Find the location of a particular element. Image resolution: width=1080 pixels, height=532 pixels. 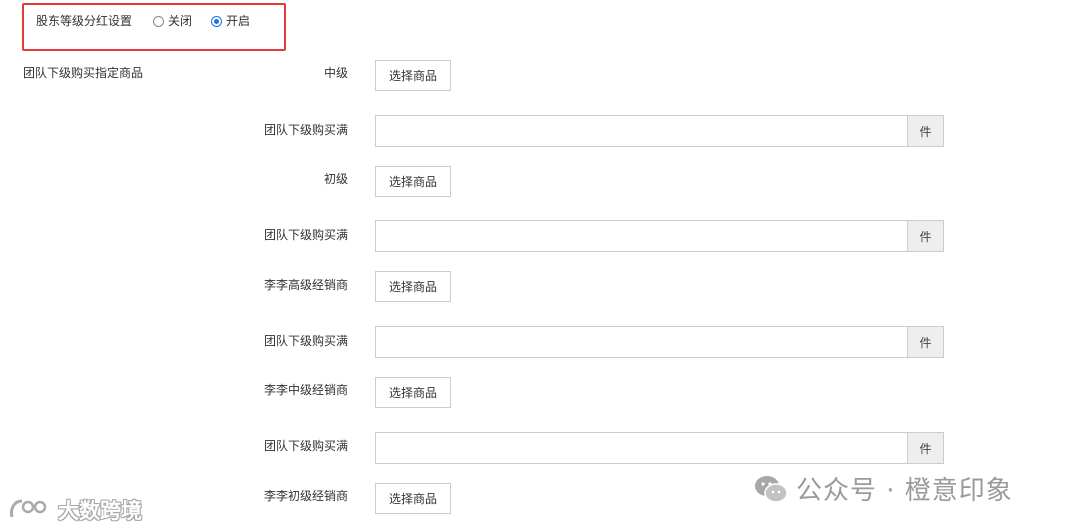

brand-logo-icon is located at coordinates (28, 508).